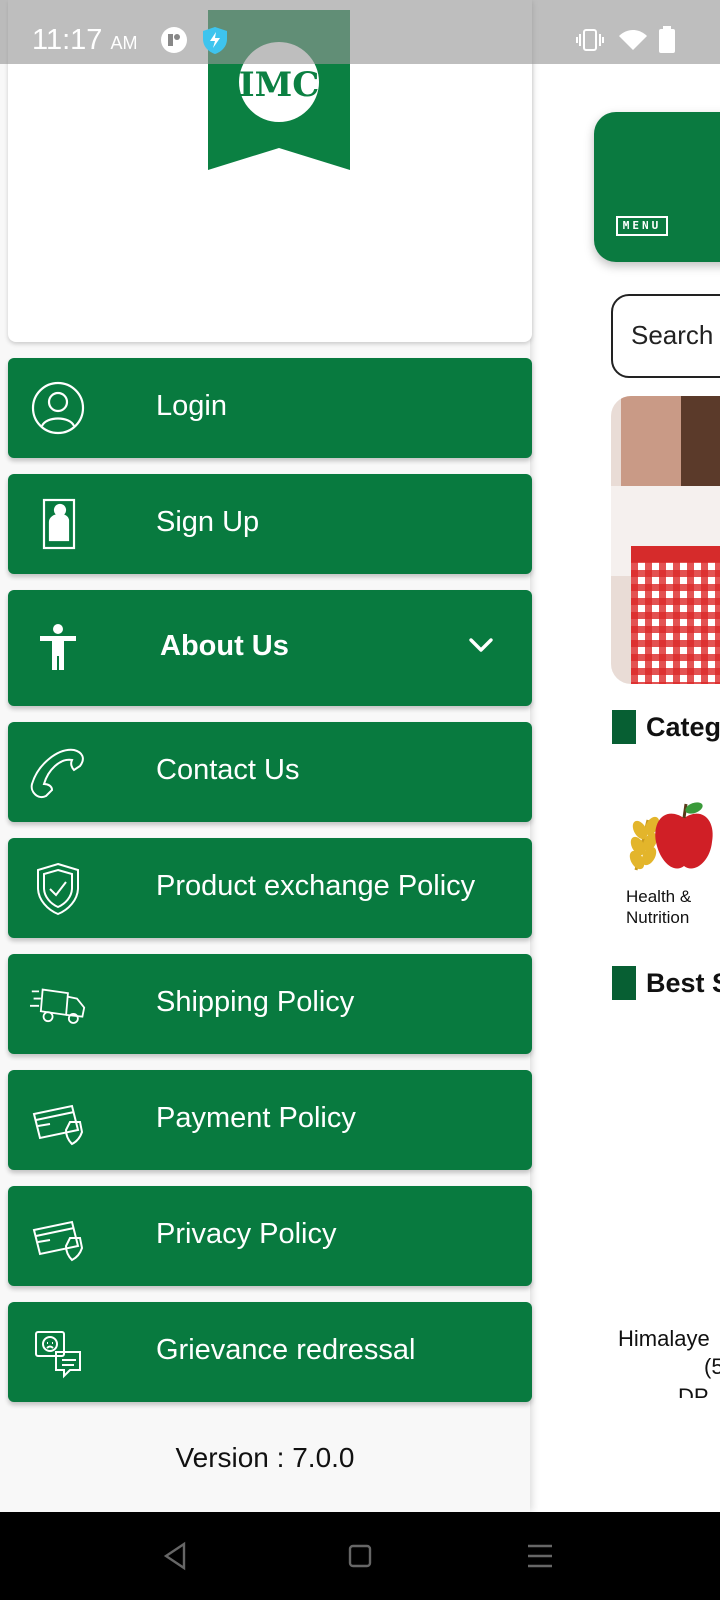 This screenshot has height=1600, width=720. Describe the element at coordinates (360, 32) in the screenshot. I see `status-bar: 11:17 AM` at that location.